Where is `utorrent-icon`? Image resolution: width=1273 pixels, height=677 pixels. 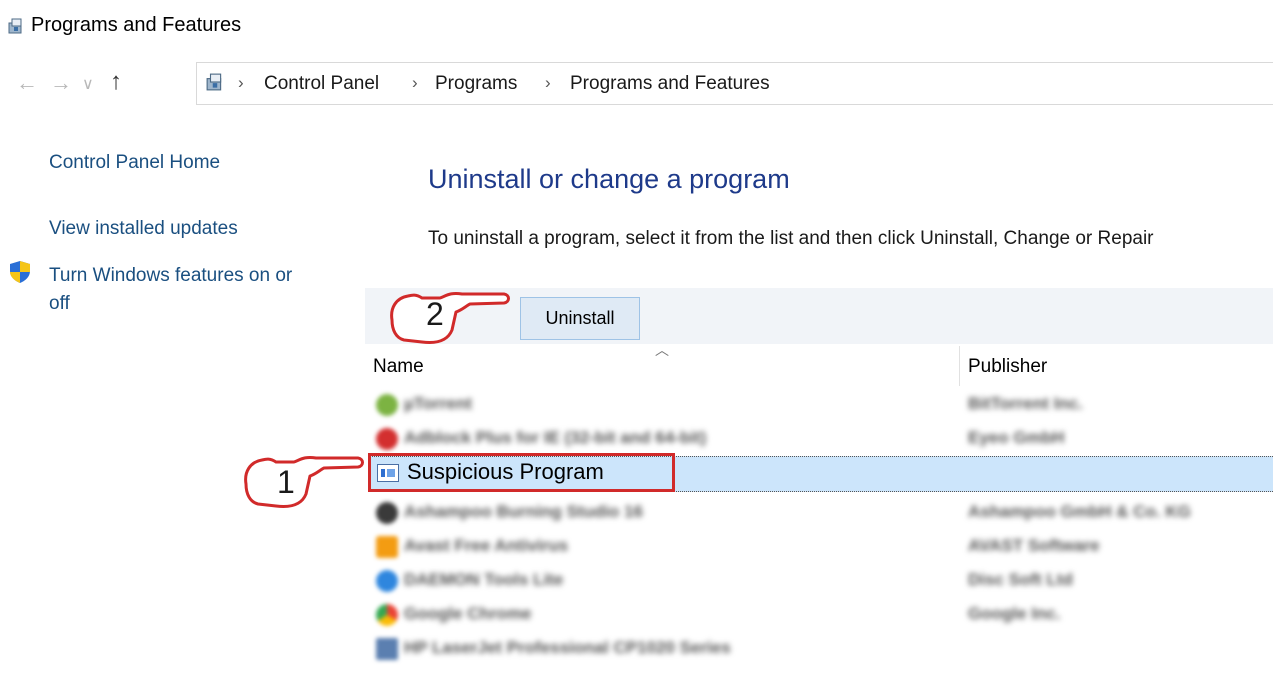 utorrent-icon is located at coordinates (387, 405).